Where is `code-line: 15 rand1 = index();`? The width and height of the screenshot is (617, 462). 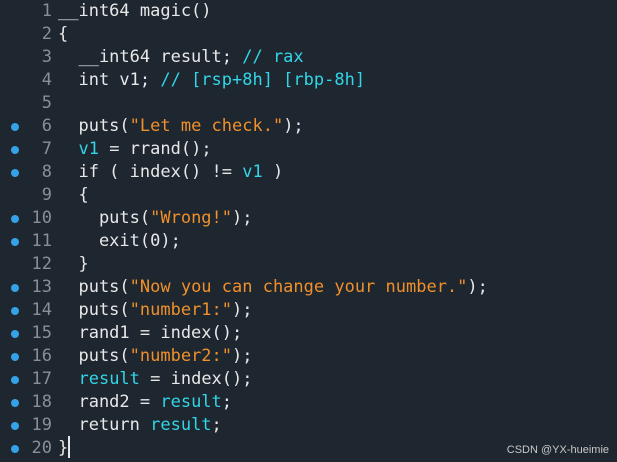 code-line: 15 rand1 = index(); is located at coordinates (308, 333).